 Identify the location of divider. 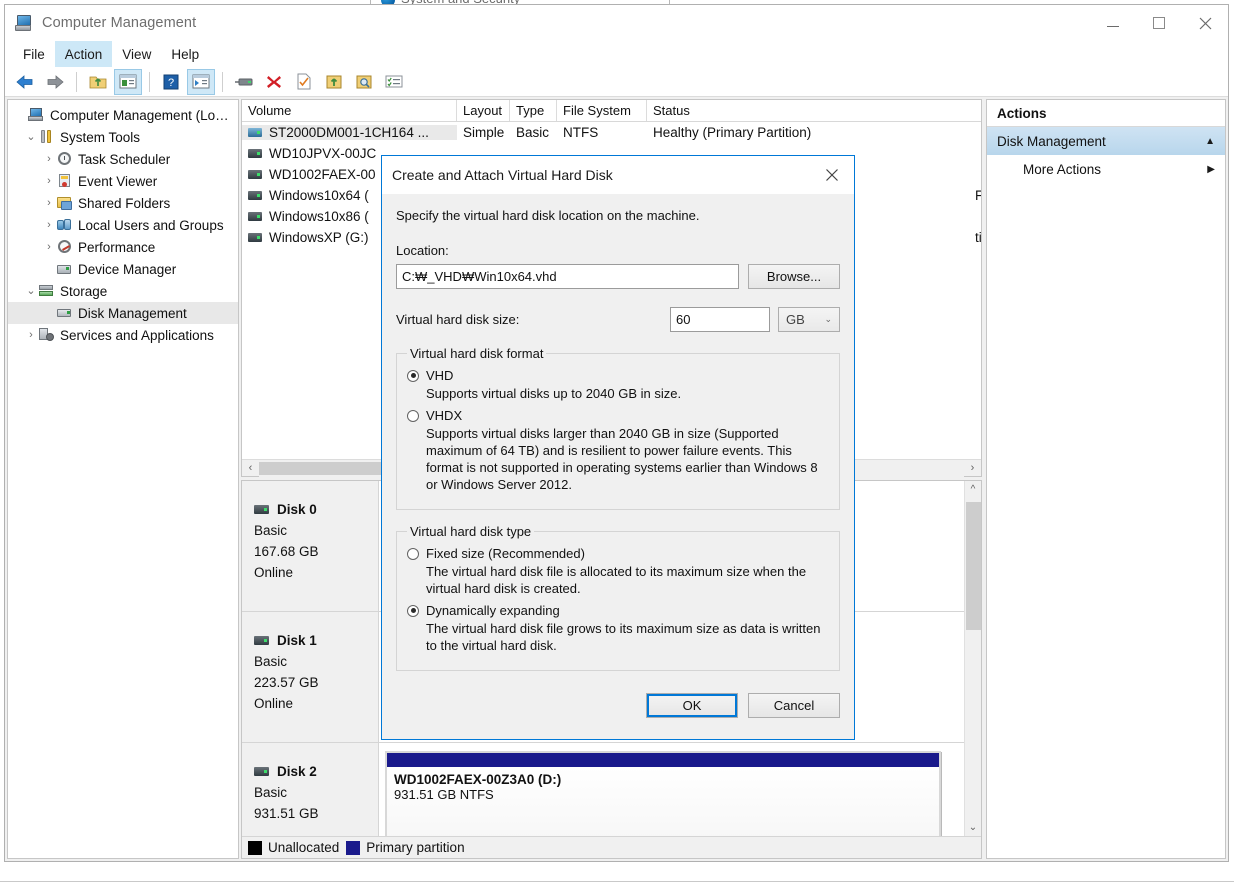
(617, 881).